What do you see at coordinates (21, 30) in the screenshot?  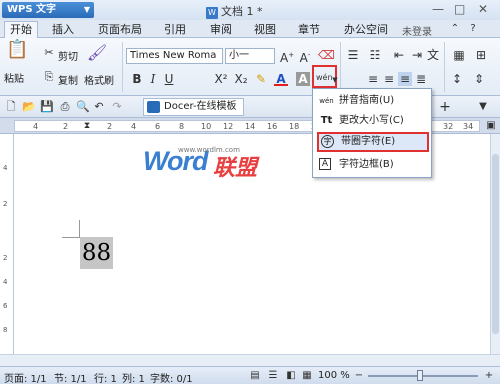 I see `tab-start: 开始` at bounding box center [21, 30].